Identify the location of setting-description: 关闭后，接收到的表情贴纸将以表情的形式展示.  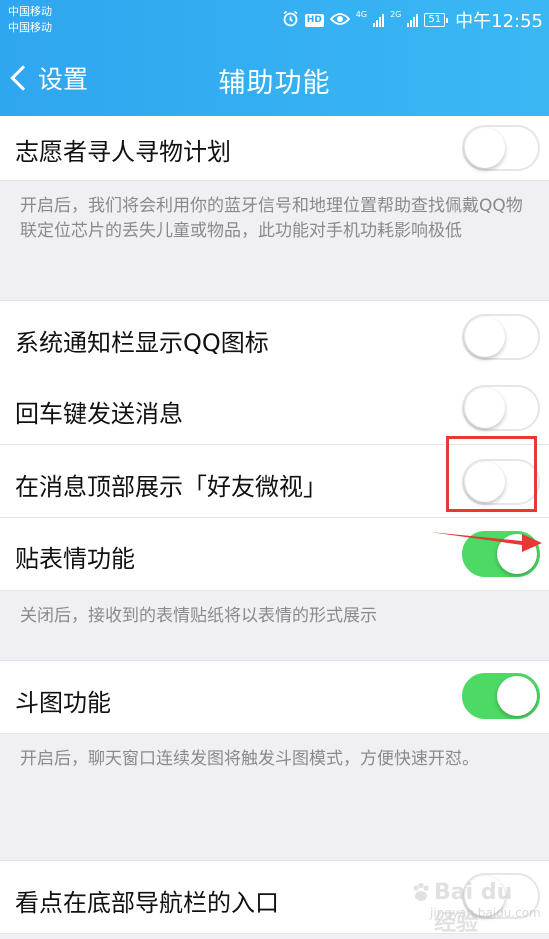
(198, 616).